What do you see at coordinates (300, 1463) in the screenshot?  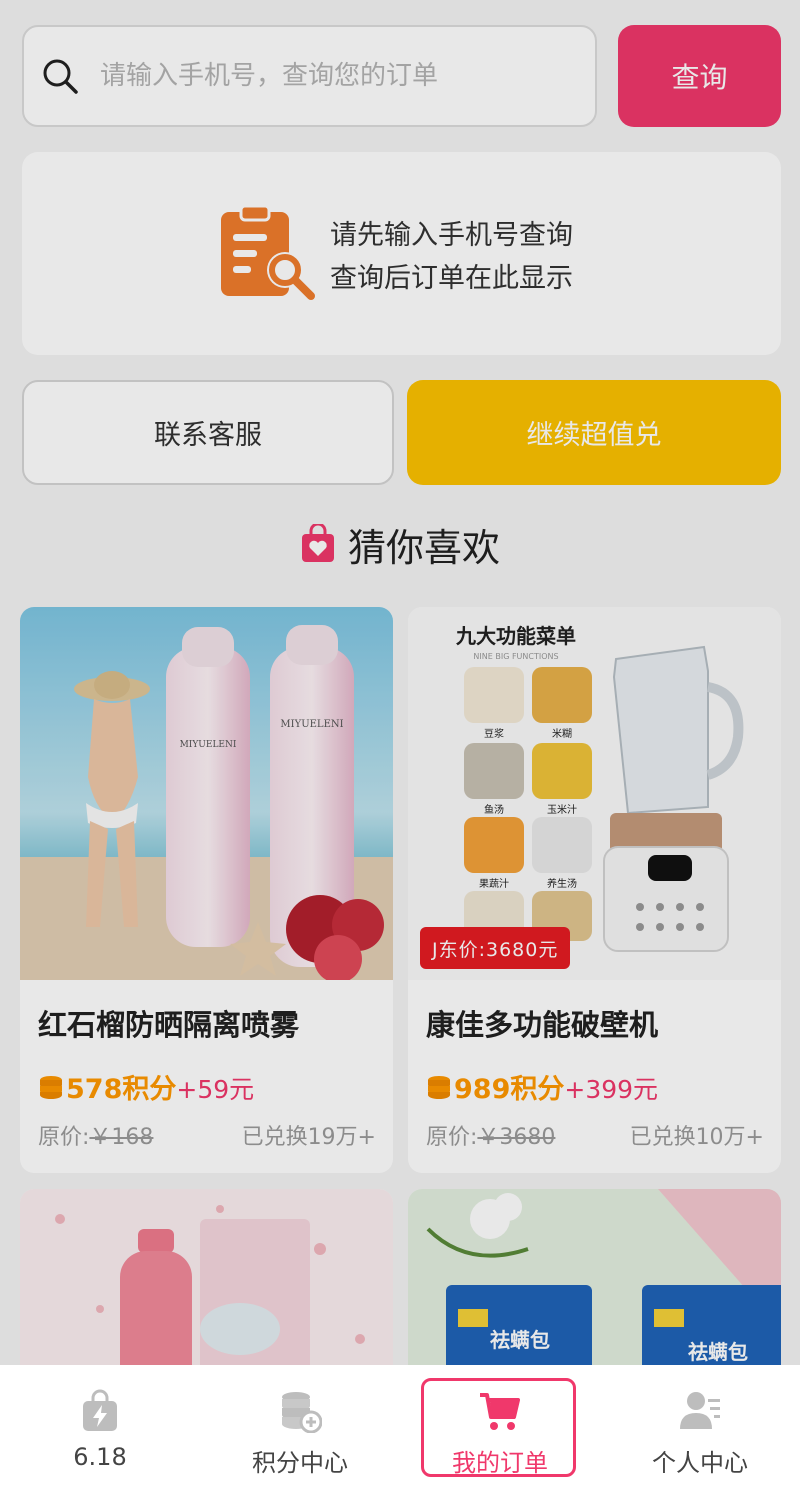 I see `tab-label: 积分中心` at bounding box center [300, 1463].